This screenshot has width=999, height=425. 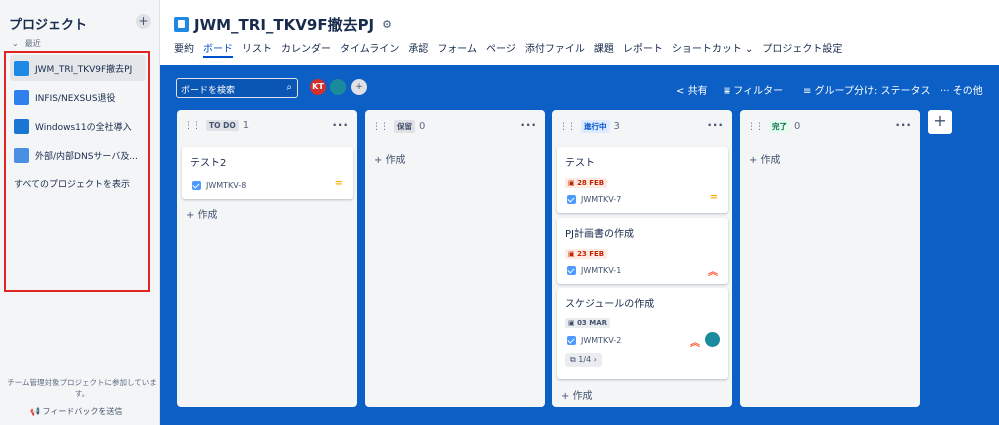 What do you see at coordinates (184, 50) in the screenshot?
I see `tab-summary: 要約` at bounding box center [184, 50].